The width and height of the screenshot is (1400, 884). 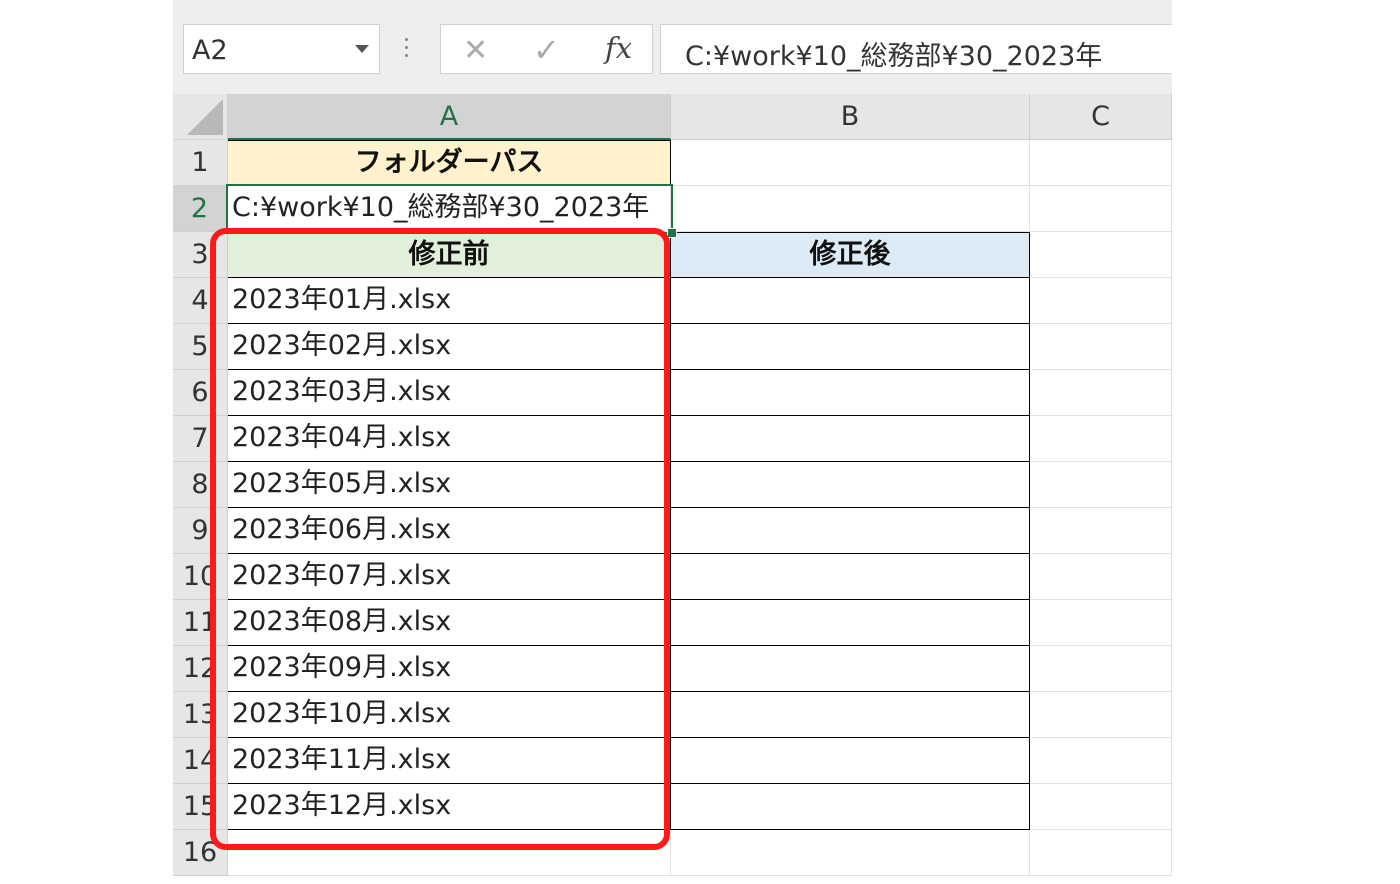 What do you see at coordinates (850, 485) in the screenshot?
I see `cell-b8` at bounding box center [850, 485].